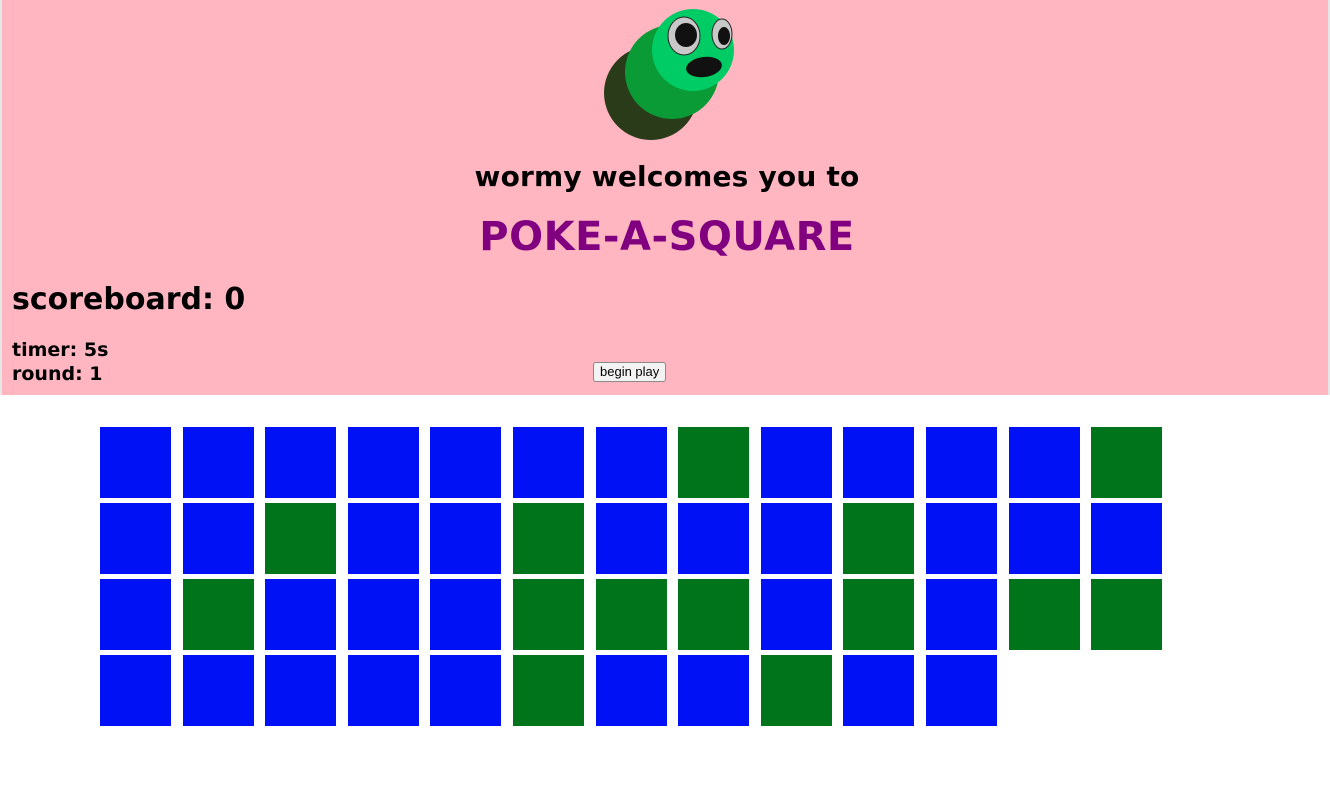  I want to click on game-title: POKE-A-SQUARE, so click(667, 237).